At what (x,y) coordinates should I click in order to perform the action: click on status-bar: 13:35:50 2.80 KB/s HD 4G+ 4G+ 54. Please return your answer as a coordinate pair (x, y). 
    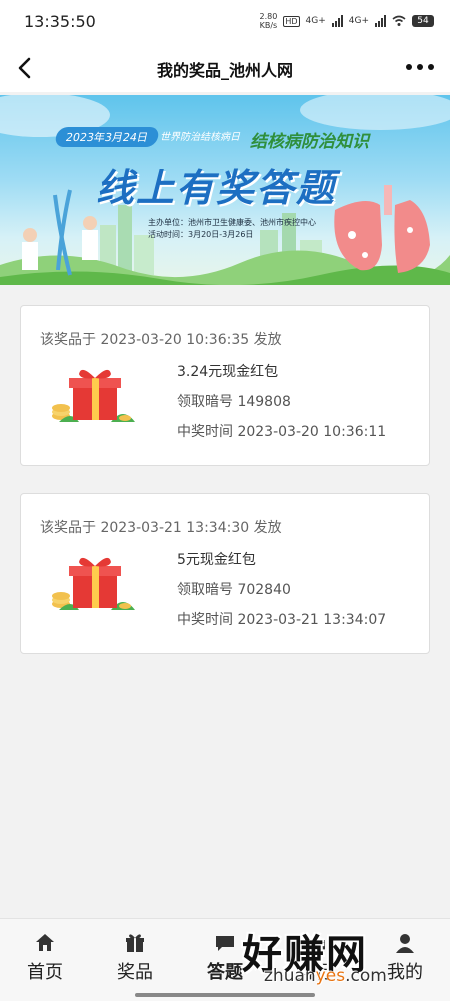
    Looking at the image, I should click on (225, 22).